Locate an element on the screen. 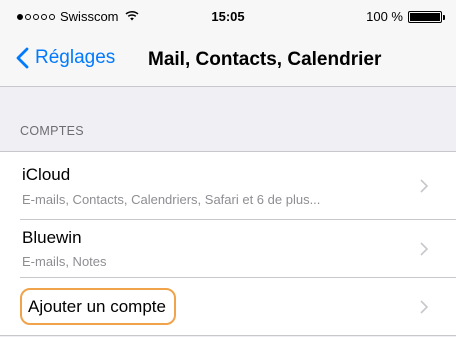  battery-percentage: 100 % is located at coordinates (384, 16).